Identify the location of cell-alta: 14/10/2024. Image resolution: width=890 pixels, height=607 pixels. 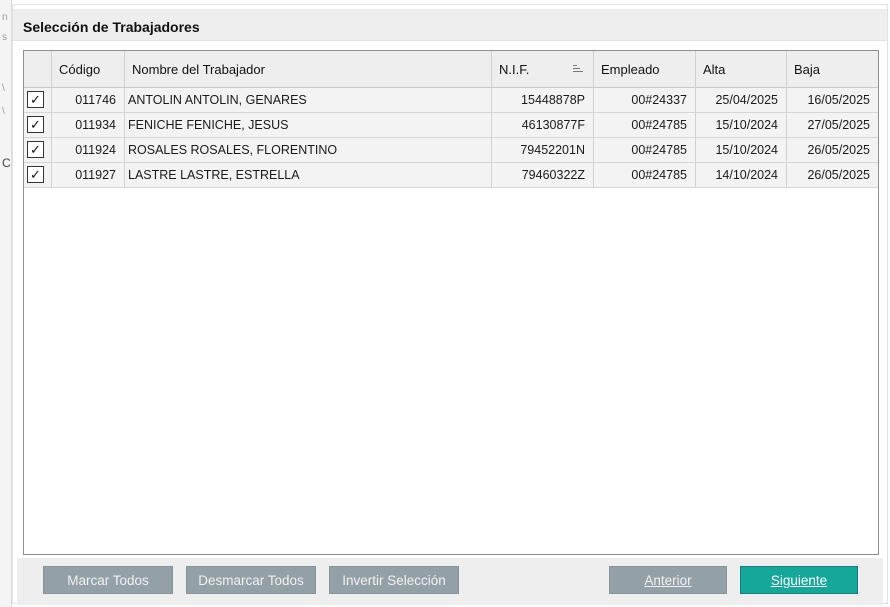
(741, 175).